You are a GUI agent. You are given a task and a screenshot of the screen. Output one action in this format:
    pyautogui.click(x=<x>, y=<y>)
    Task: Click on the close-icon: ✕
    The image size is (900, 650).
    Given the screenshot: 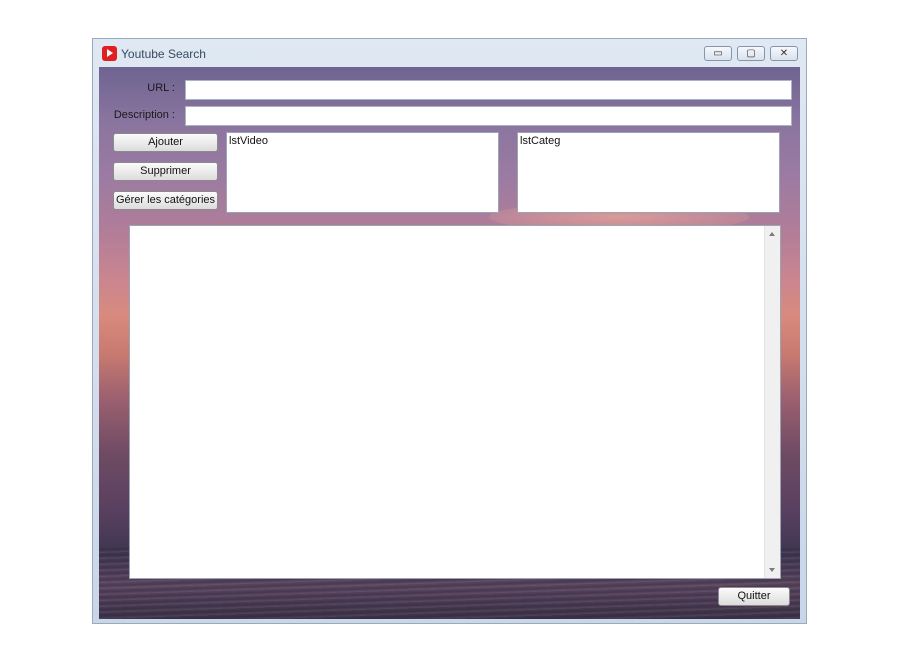 What is the action you would take?
    pyautogui.click(x=784, y=53)
    